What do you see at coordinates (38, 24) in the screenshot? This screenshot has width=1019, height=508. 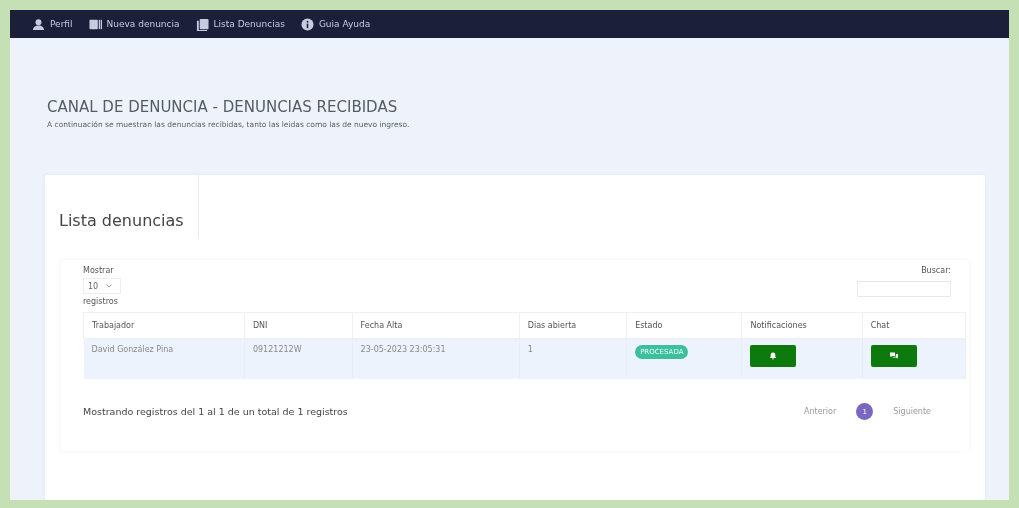 I see `person-icon` at bounding box center [38, 24].